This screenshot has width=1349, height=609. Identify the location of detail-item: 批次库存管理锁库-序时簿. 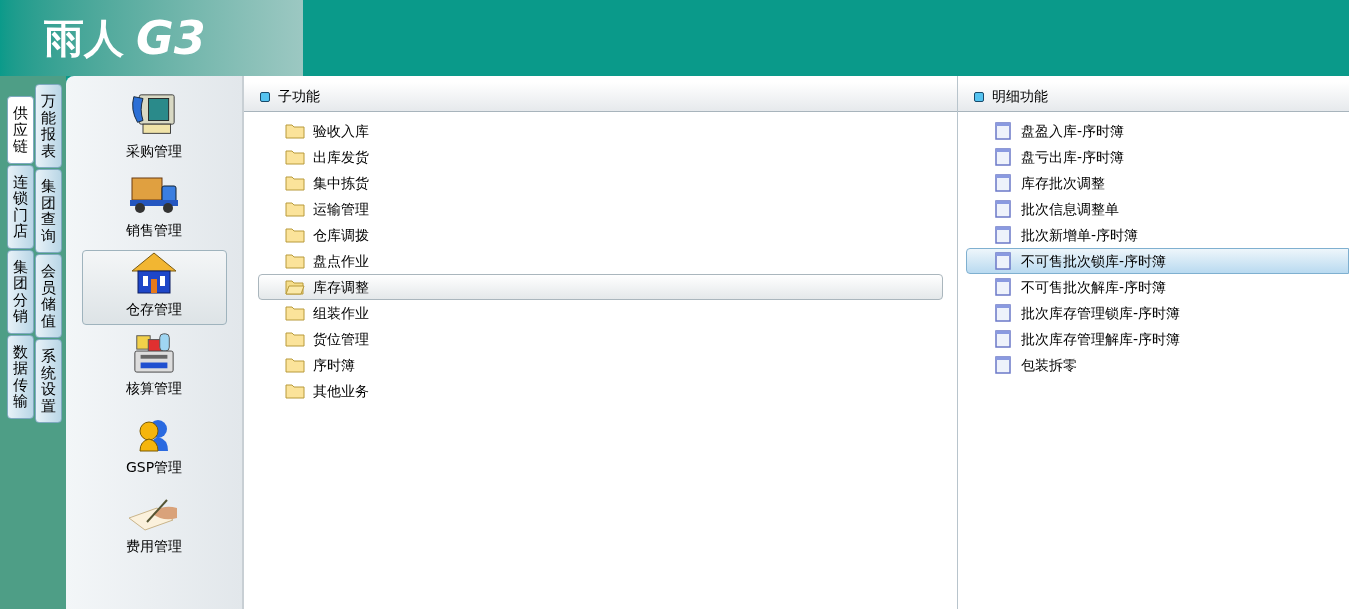
(1157, 313).